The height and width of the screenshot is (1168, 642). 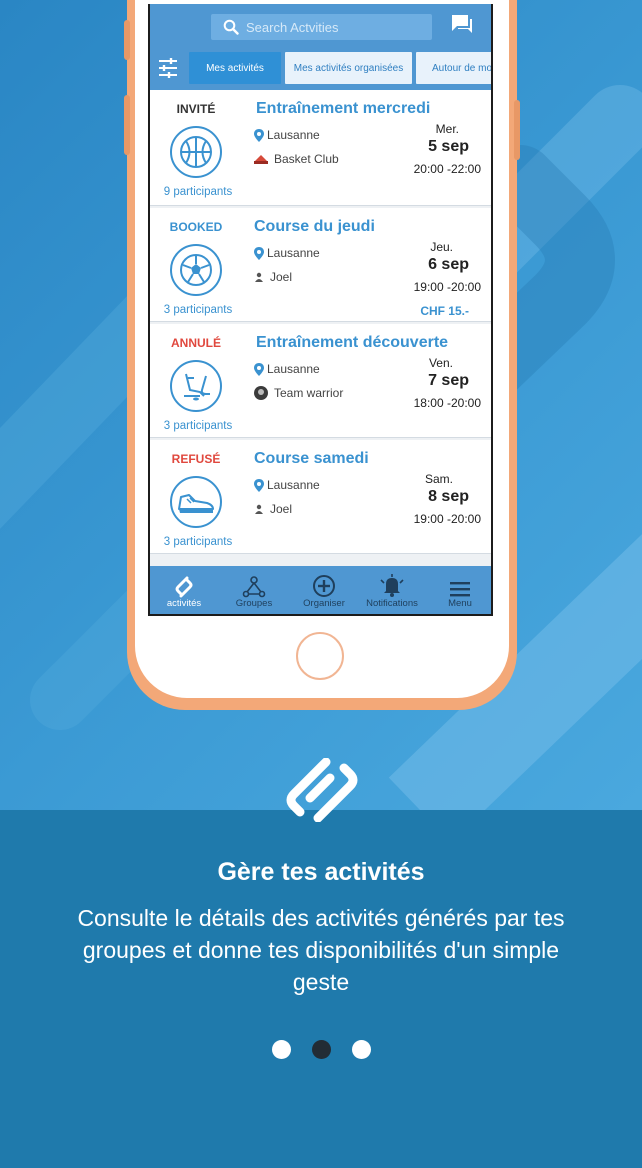 I want to click on activity-day: Sam., so click(x=438, y=479).